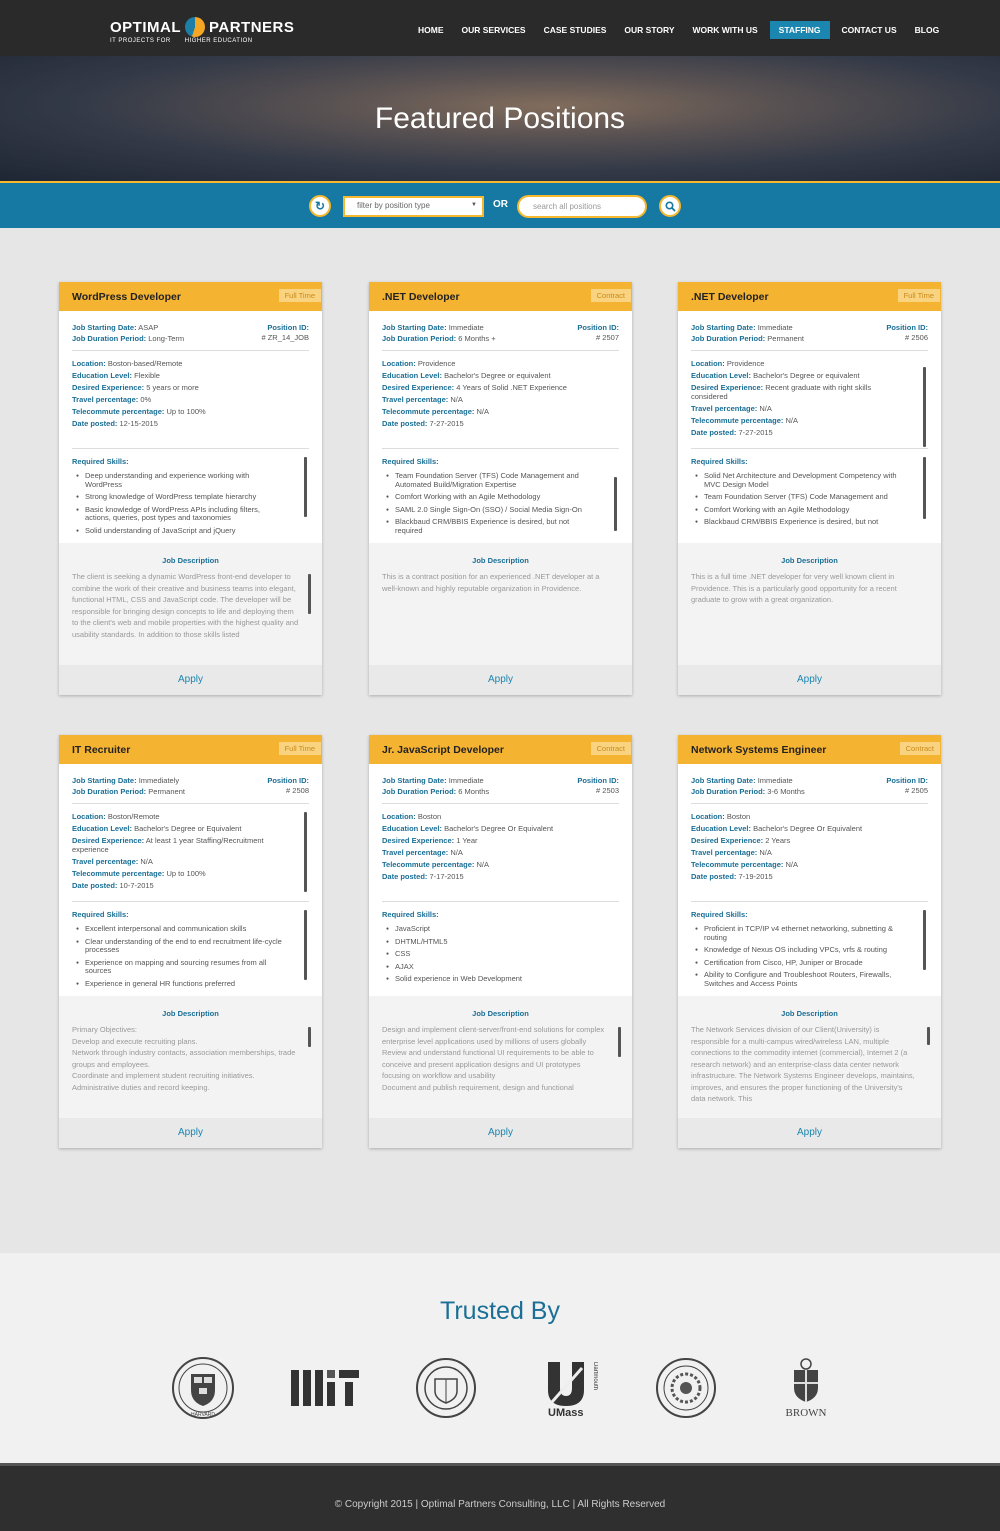 This screenshot has height=1531, width=1000. I want to click on trusted-by-section: Trusted By HARVARD UMass Dartmouth BROWN, so click(500, 1358).